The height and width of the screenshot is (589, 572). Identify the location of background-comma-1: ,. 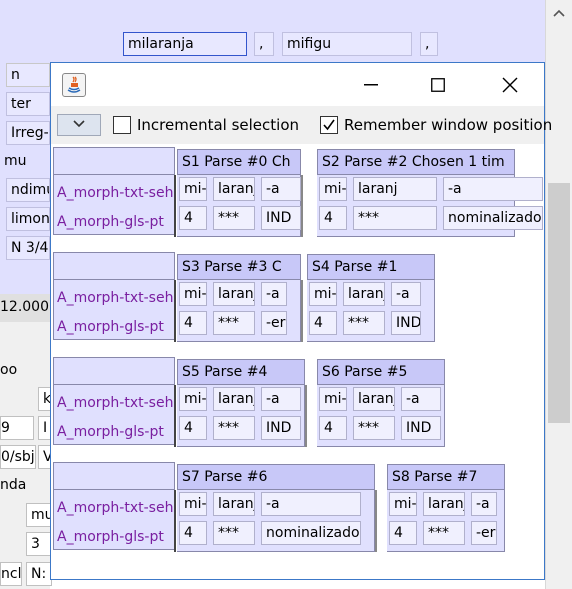
(264, 44).